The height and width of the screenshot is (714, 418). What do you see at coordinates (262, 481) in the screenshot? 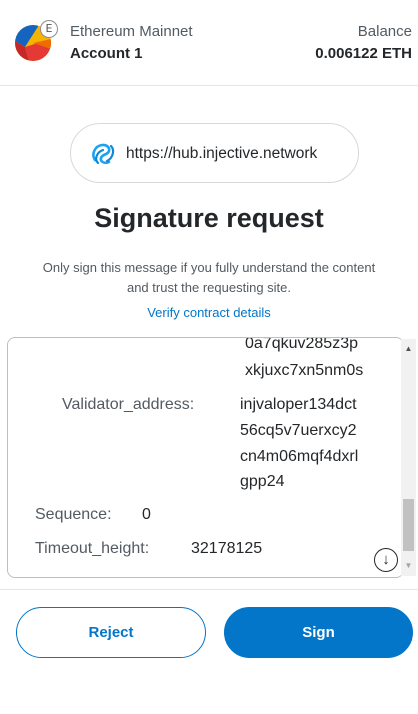
I see `validator-address-value: gpp24` at bounding box center [262, 481].